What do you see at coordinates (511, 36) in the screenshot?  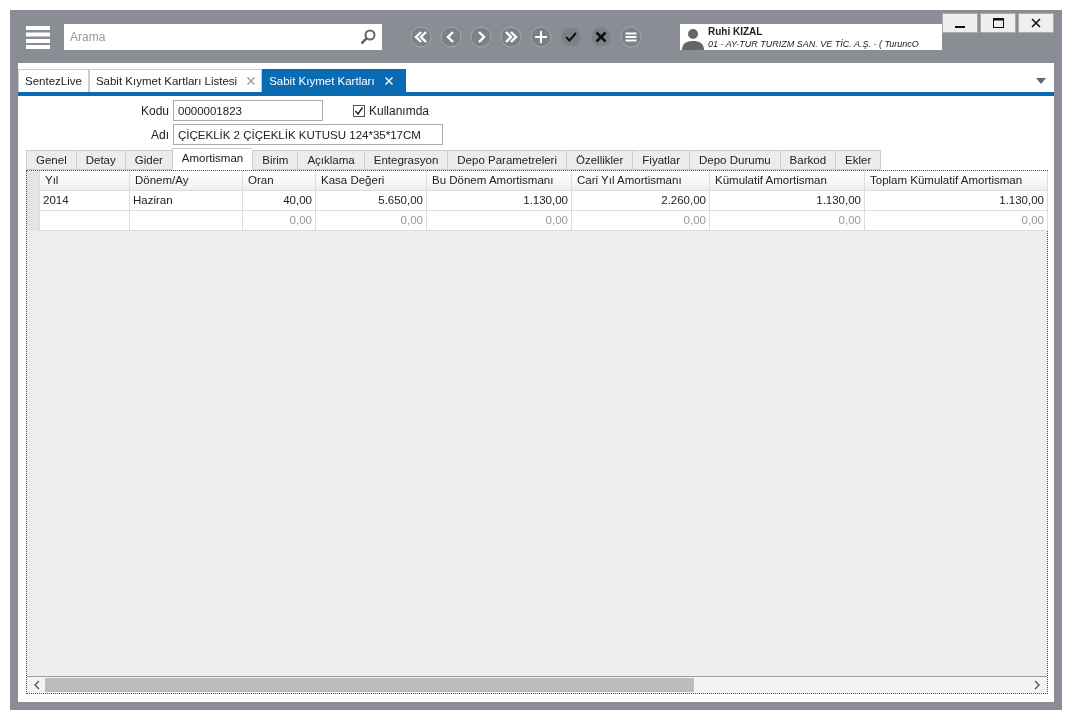 I see `last-icon` at bounding box center [511, 36].